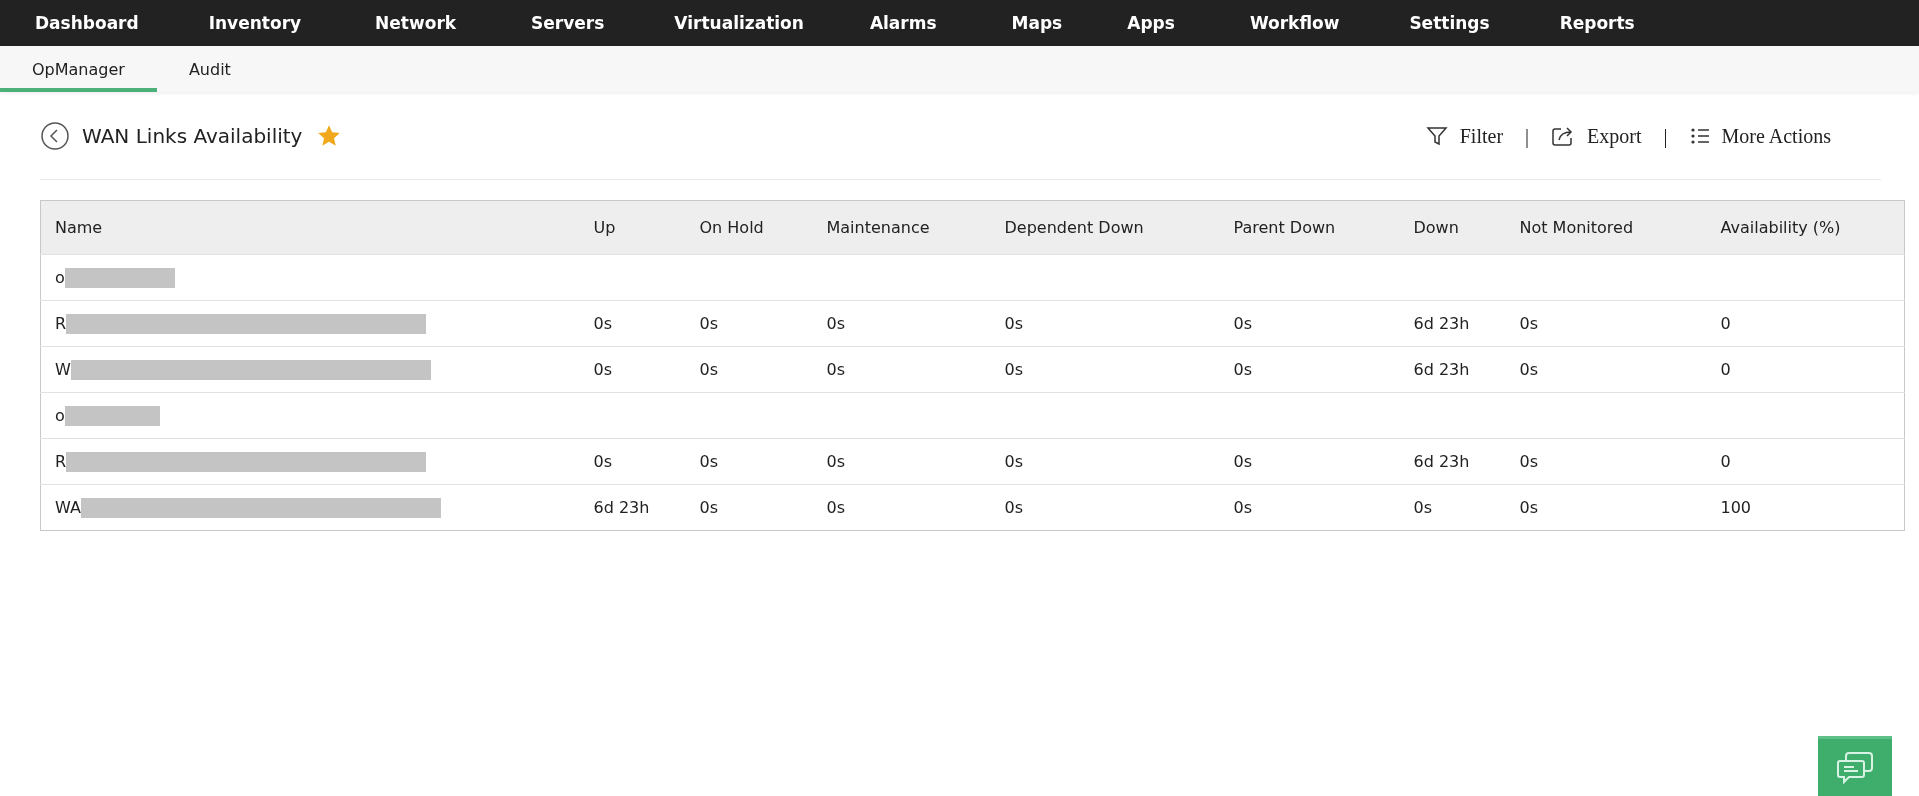  What do you see at coordinates (1151, 23) in the screenshot?
I see `nav-link-item: Apps` at bounding box center [1151, 23].